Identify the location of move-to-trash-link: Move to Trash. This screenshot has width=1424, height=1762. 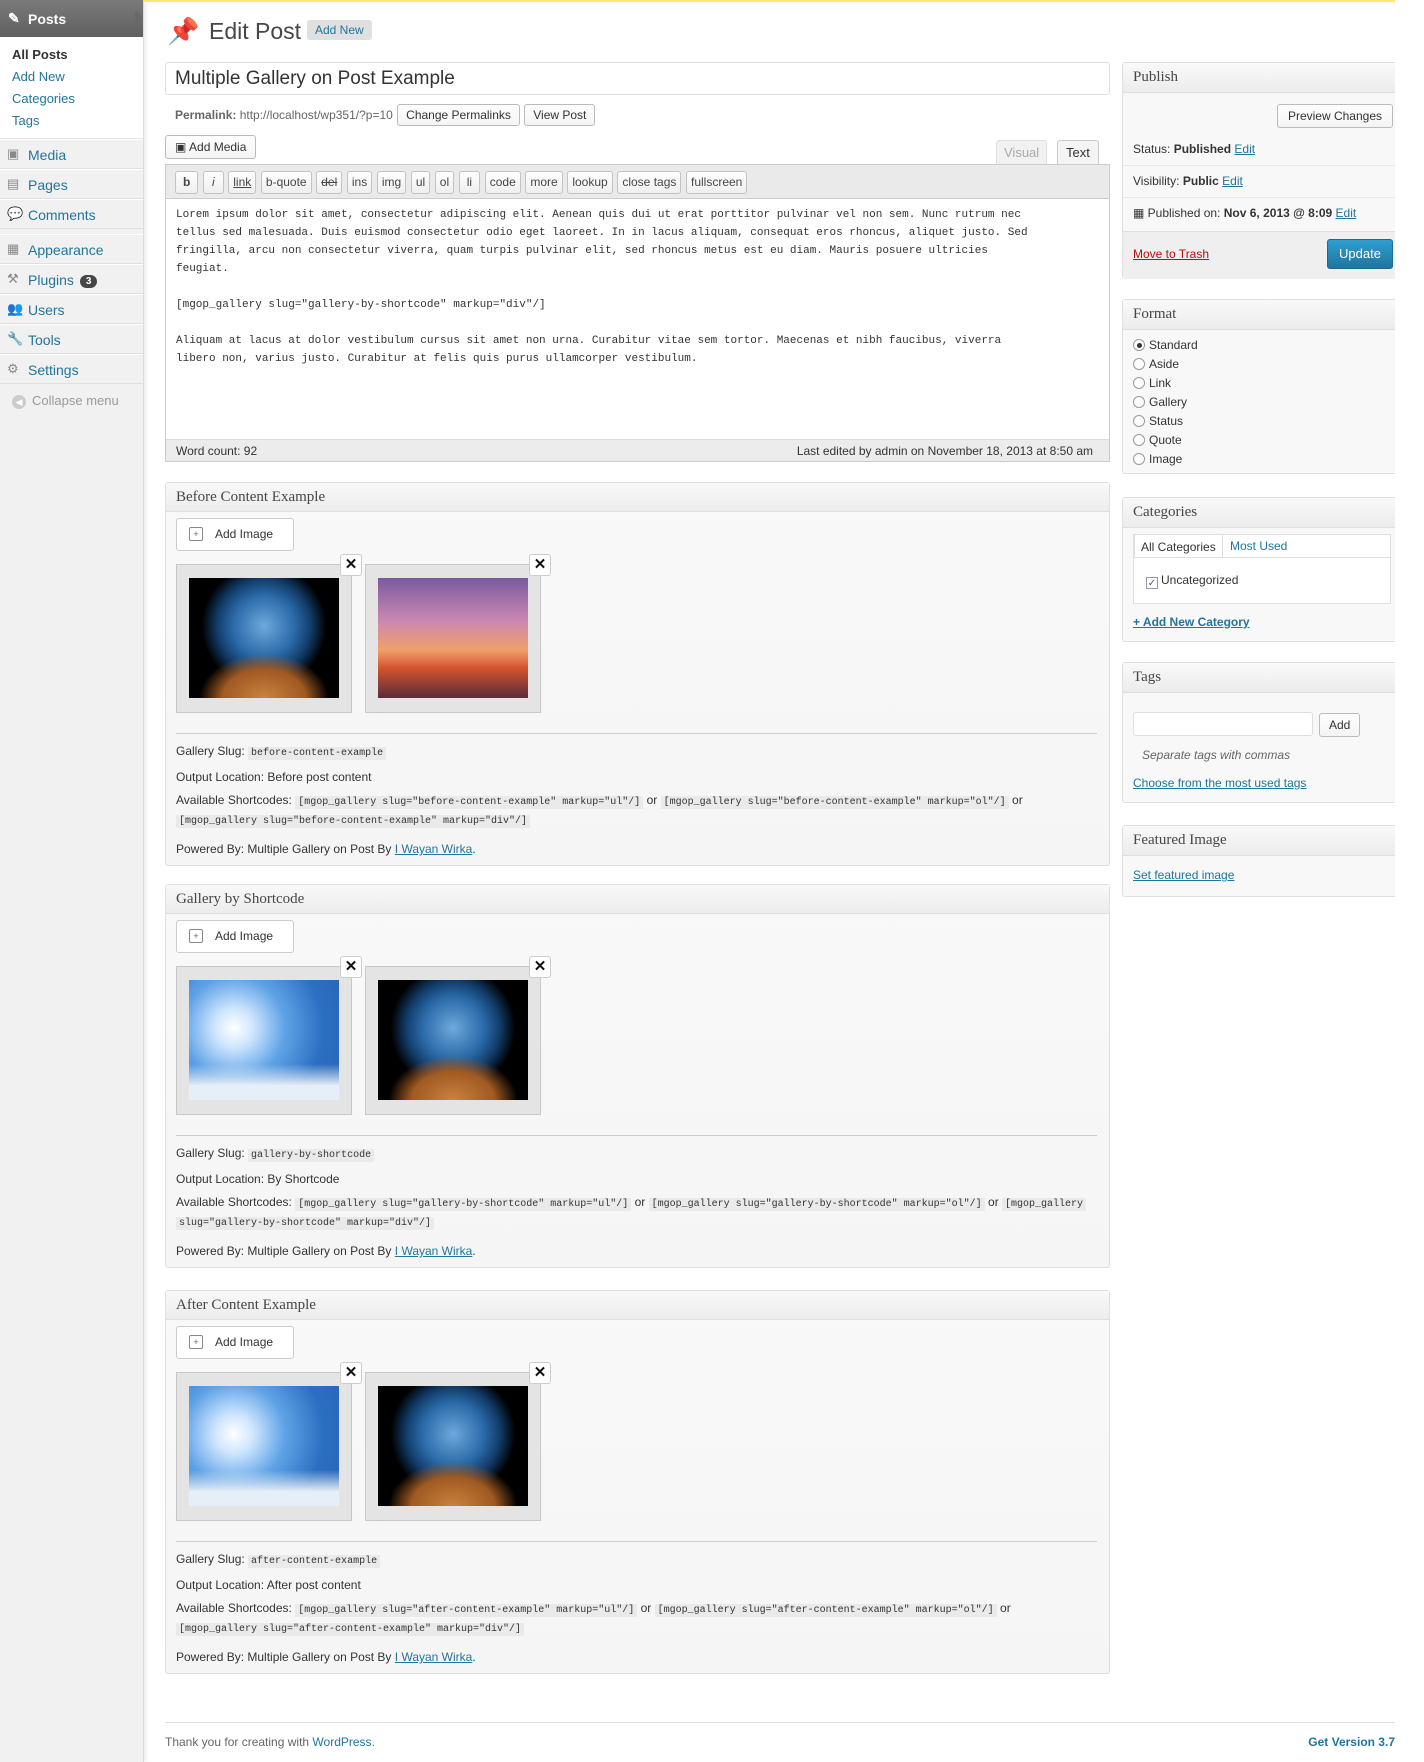
(1171, 254).